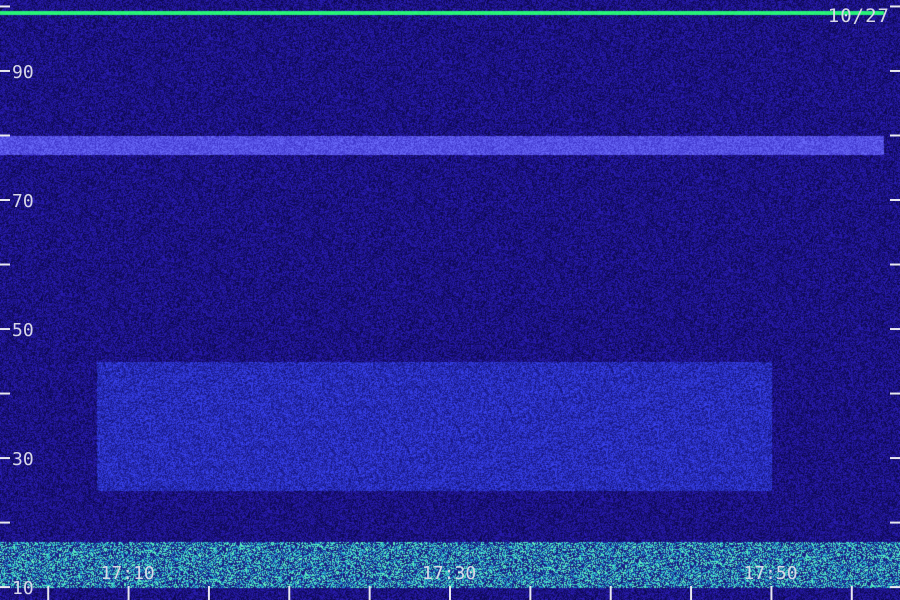  What do you see at coordinates (23, 201) in the screenshot?
I see `y-tick-label-70: 70` at bounding box center [23, 201].